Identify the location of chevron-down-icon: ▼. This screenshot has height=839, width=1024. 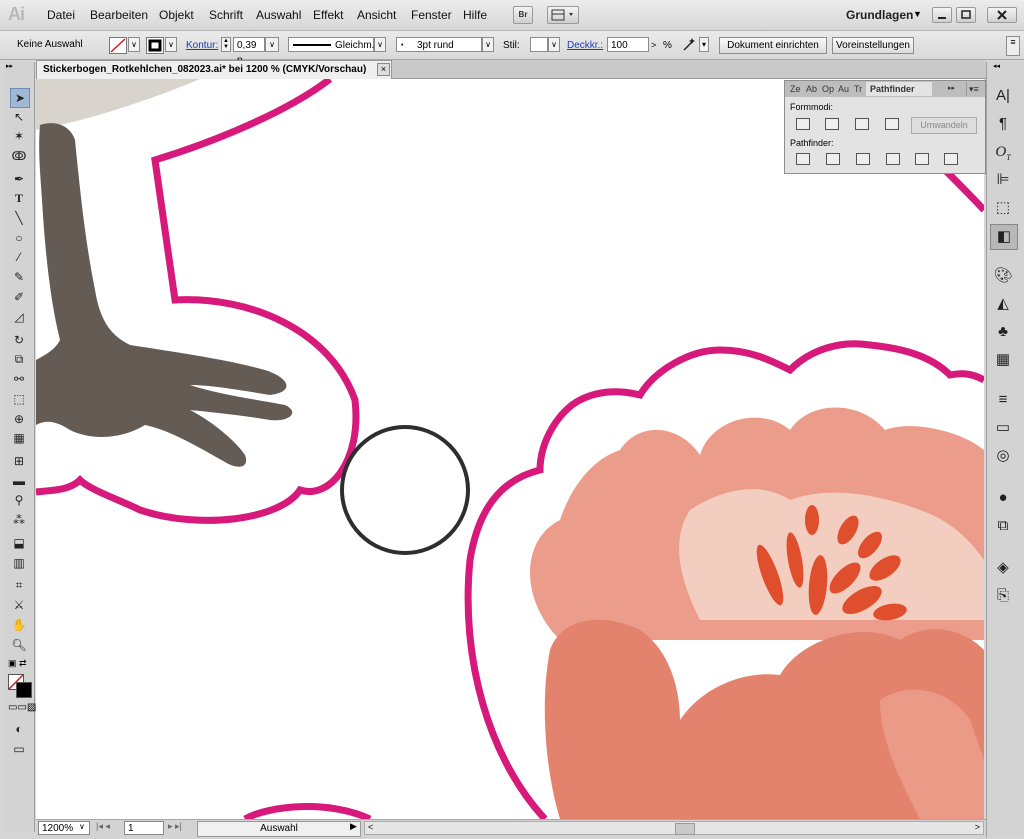
(917, 14).